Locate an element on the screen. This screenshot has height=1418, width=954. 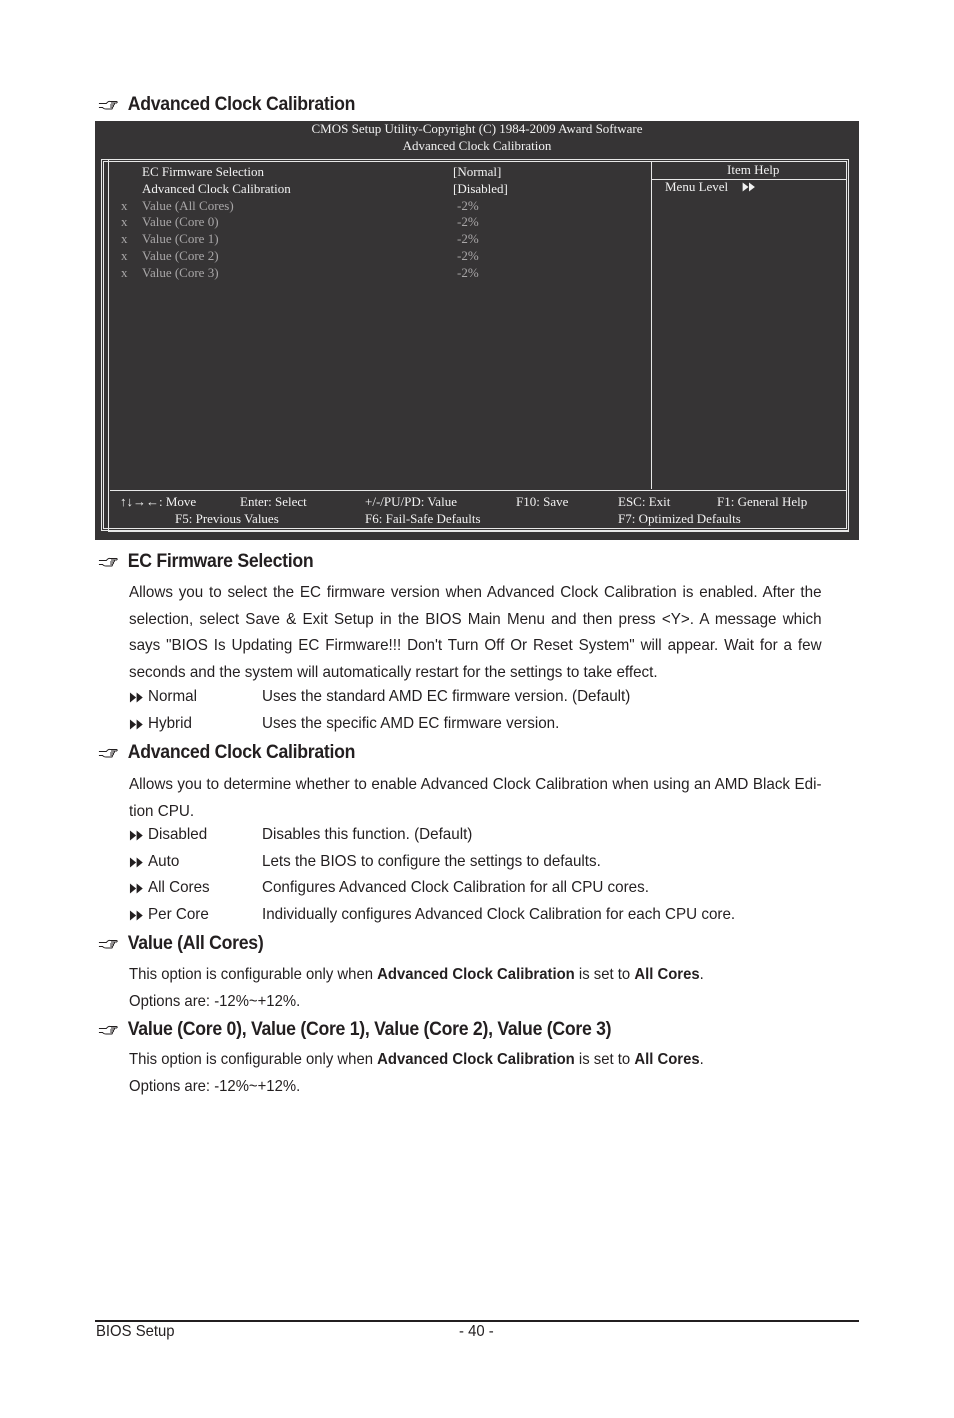
key-f10: F10: Save is located at coordinates (542, 501).